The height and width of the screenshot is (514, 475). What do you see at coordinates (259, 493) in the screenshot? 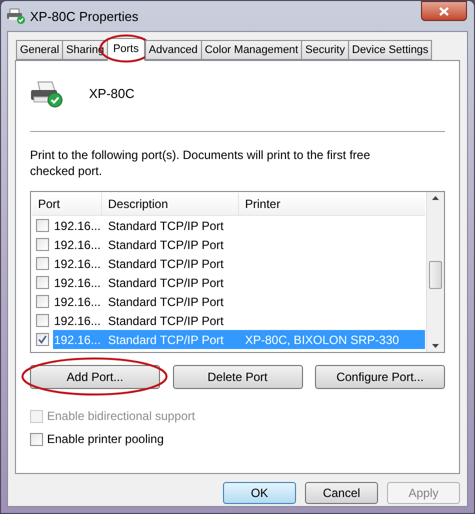
I see `dialog-button: OK` at bounding box center [259, 493].